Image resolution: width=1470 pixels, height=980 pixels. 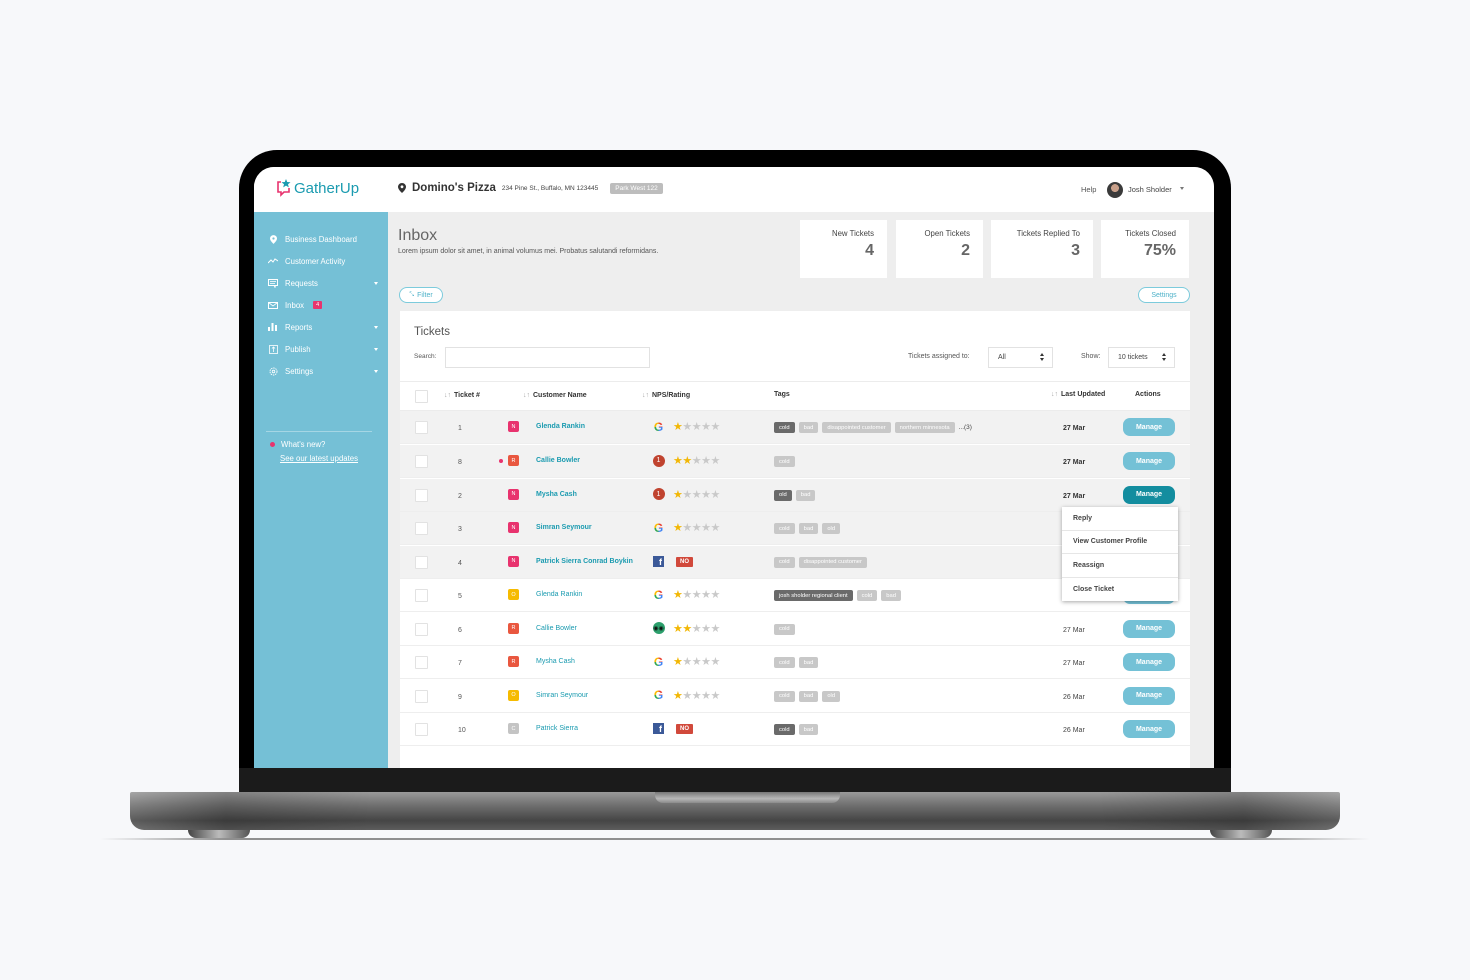 I want to click on sidebar-item-publish: Publish, so click(x=323, y=349).